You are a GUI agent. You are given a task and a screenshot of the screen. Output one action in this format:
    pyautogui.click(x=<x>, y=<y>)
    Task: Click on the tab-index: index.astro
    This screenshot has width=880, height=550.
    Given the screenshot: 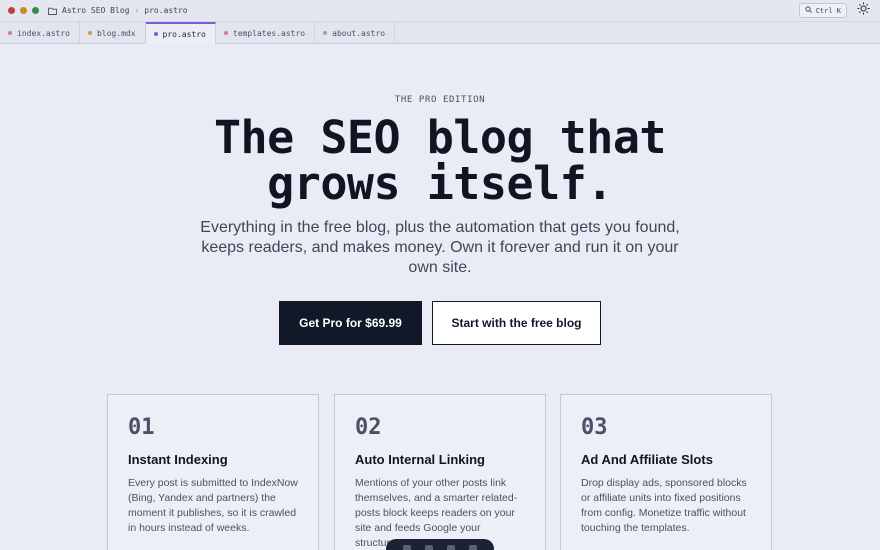 What is the action you would take?
    pyautogui.click(x=40, y=33)
    